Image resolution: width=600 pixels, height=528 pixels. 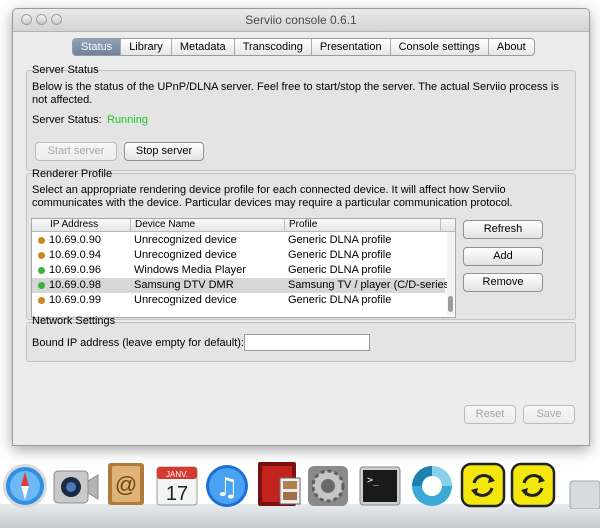 What do you see at coordinates (74, 321) in the screenshot?
I see `network-settings-title: Network Settings` at bounding box center [74, 321].